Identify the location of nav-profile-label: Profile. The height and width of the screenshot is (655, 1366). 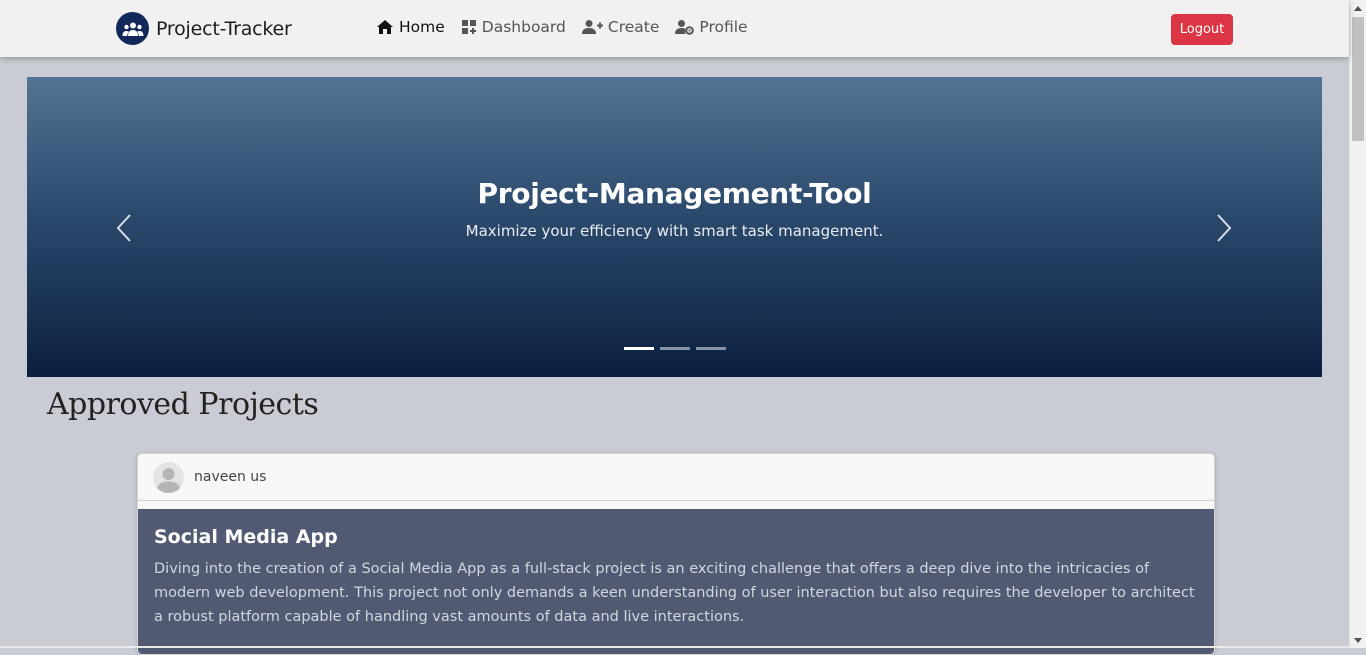
(723, 27).